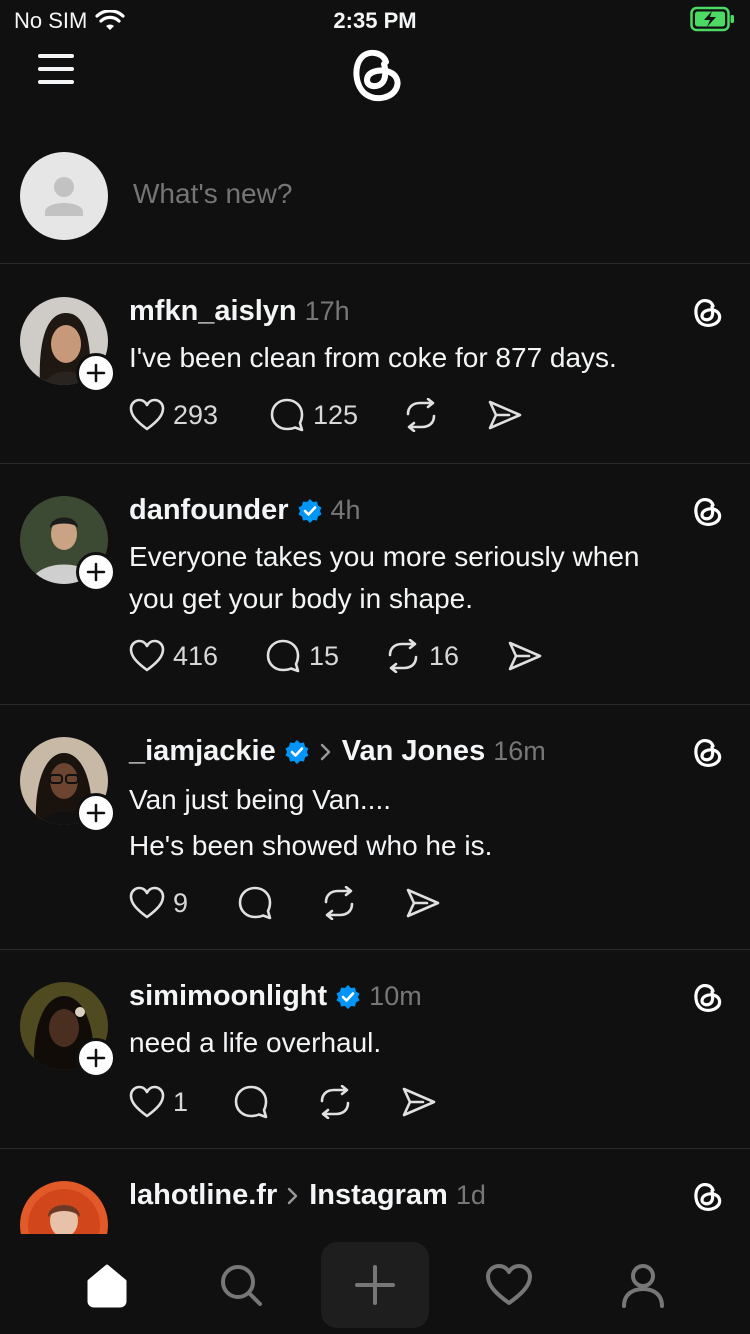 Image resolution: width=750 pixels, height=1334 pixels. I want to click on username: lahotline.fr, so click(203, 1195).